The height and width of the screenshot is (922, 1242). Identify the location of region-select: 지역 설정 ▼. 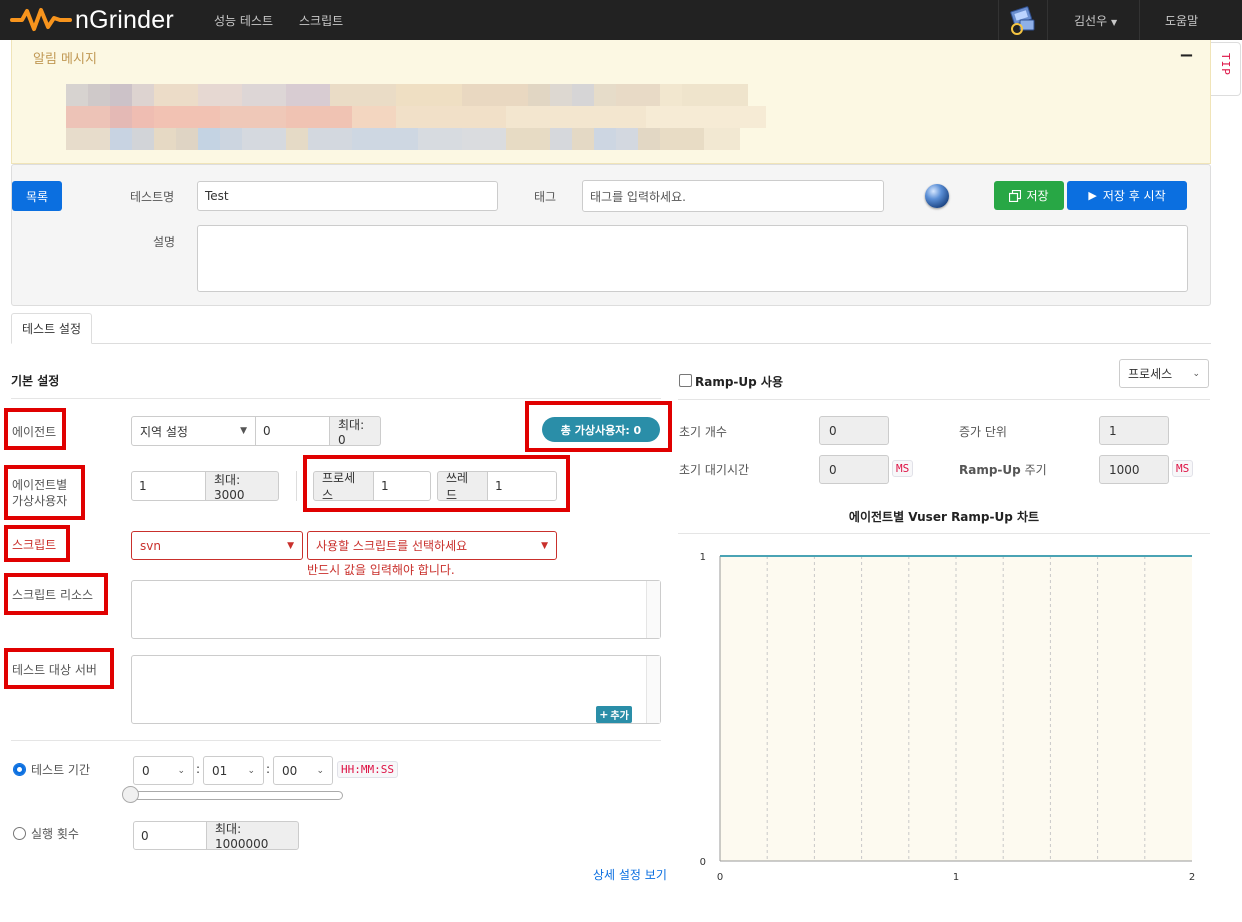
(193, 431).